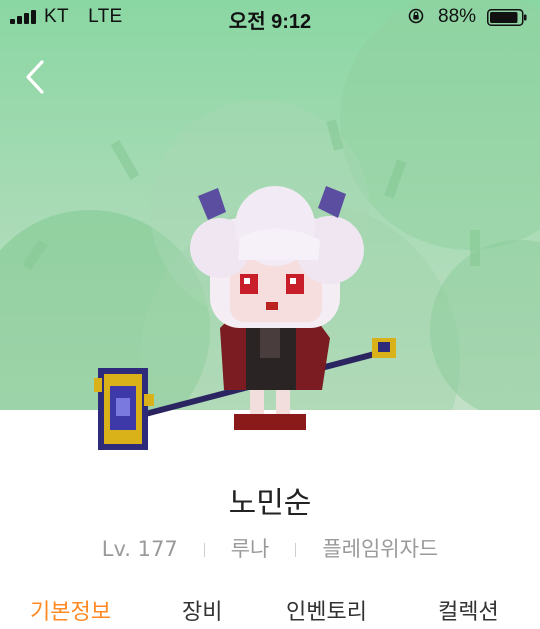 This screenshot has height=629, width=540. I want to click on tab-basic-info: 기본정보, so click(70, 610).